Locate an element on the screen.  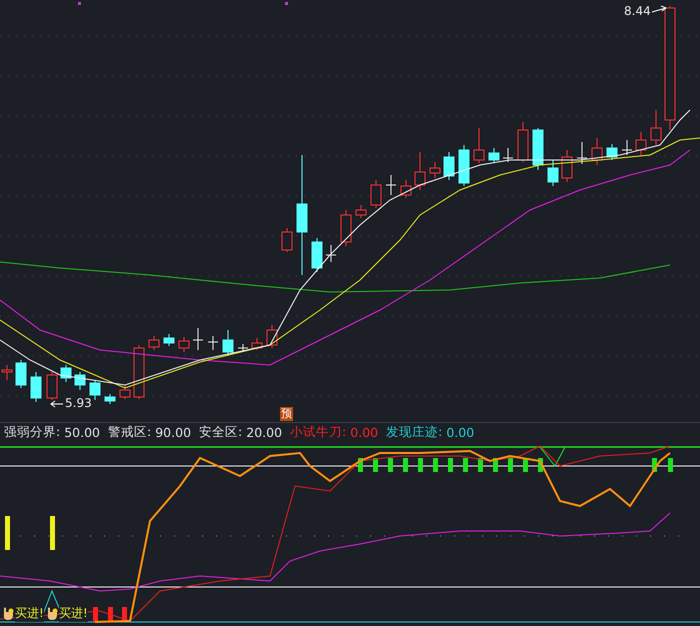
legend-label: 警戒区: is located at coordinates (130, 432).